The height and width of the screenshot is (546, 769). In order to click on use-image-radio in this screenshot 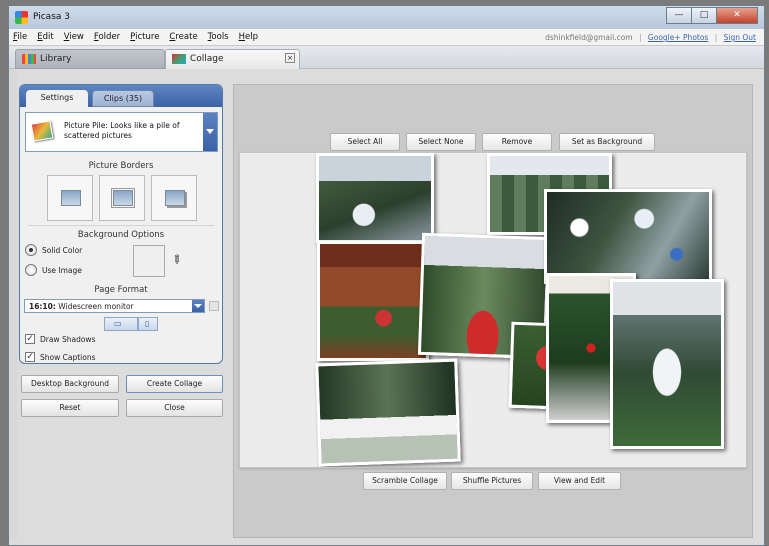, I will do `click(31, 270)`.